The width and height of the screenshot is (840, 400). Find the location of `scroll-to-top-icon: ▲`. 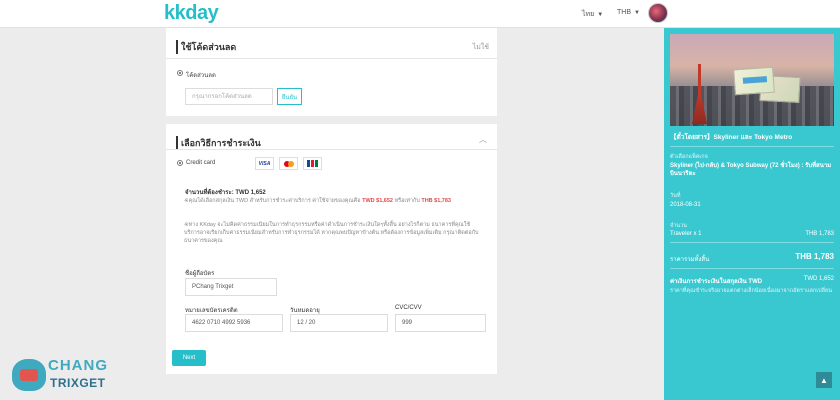

scroll-to-top-icon: ▲ is located at coordinates (824, 380).